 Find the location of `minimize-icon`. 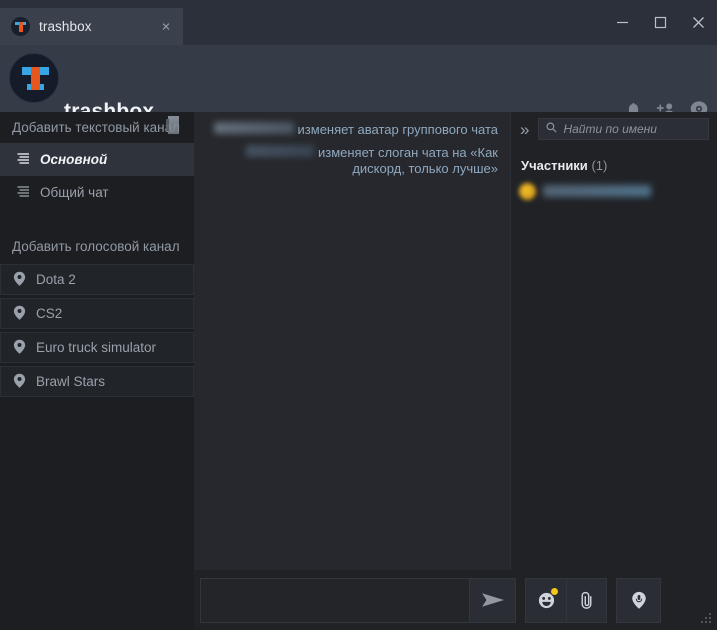

minimize-icon is located at coordinates (622, 22).